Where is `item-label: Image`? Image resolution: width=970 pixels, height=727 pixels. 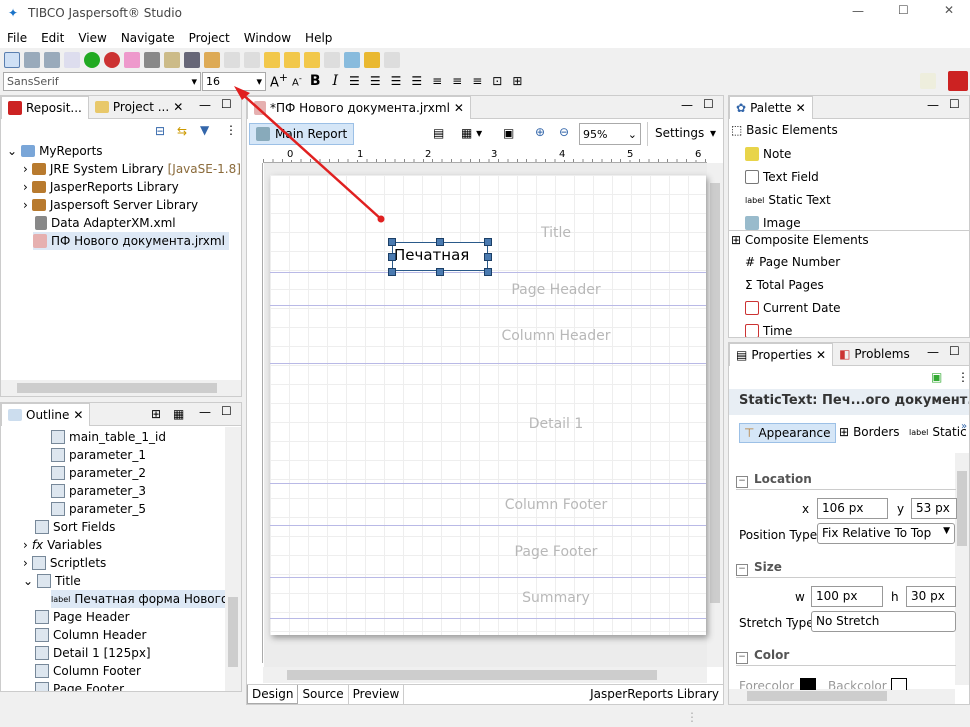
item-label: Image is located at coordinates (782, 223).